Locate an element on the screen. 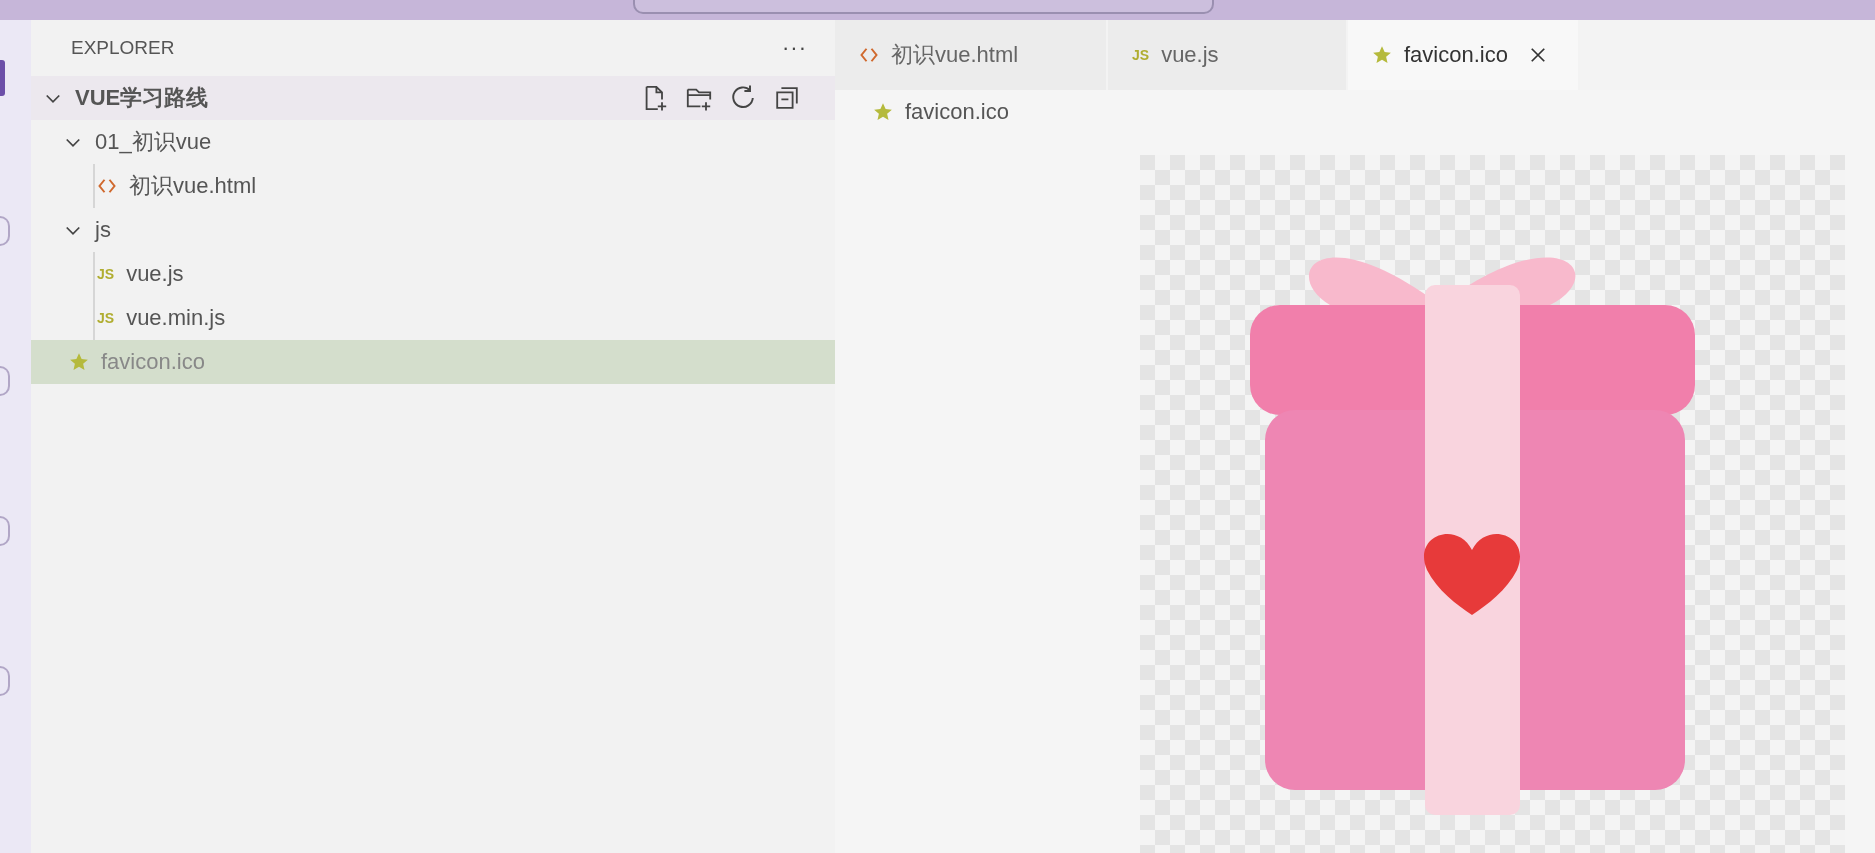  file-name: vue.min.js is located at coordinates (176, 318).